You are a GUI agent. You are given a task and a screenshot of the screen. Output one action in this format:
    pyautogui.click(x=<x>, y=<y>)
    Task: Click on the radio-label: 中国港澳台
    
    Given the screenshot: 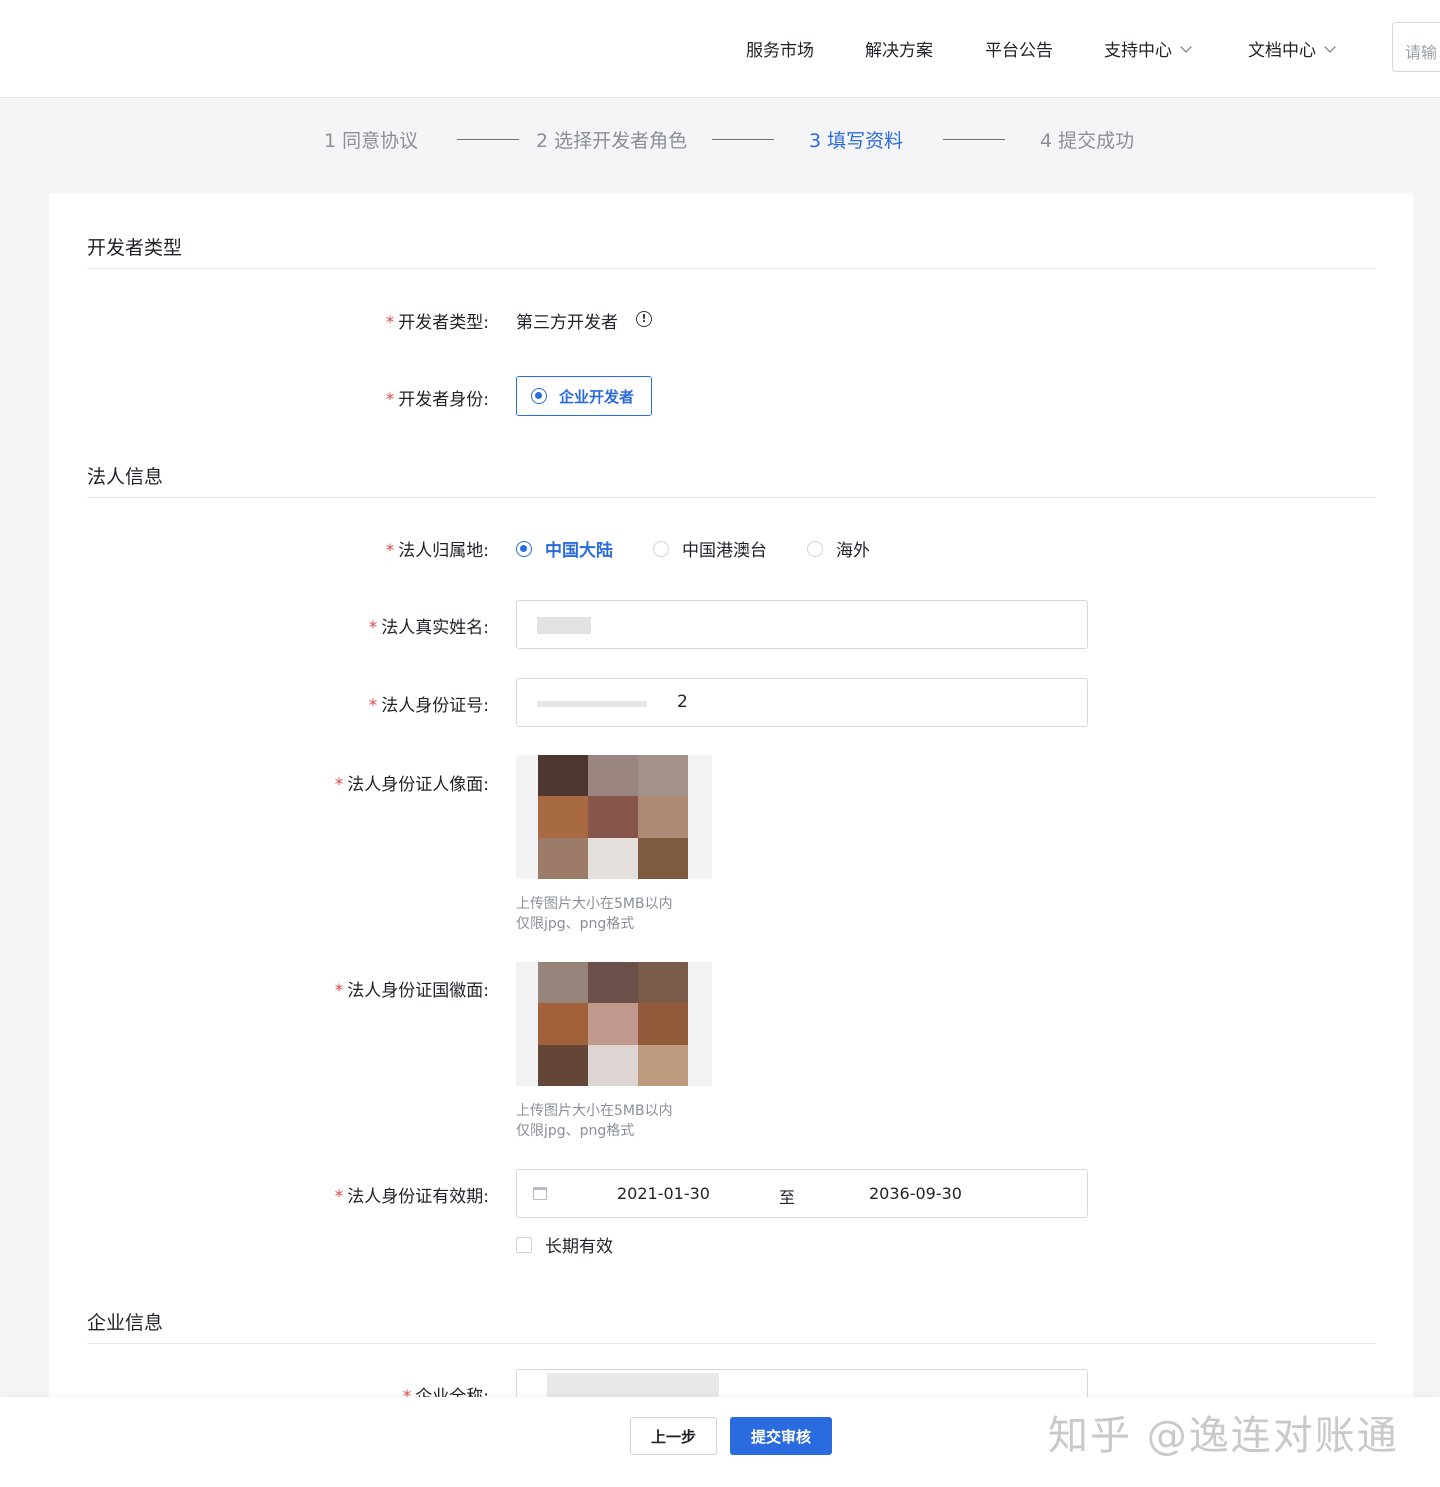 What is the action you would take?
    pyautogui.click(x=724, y=551)
    